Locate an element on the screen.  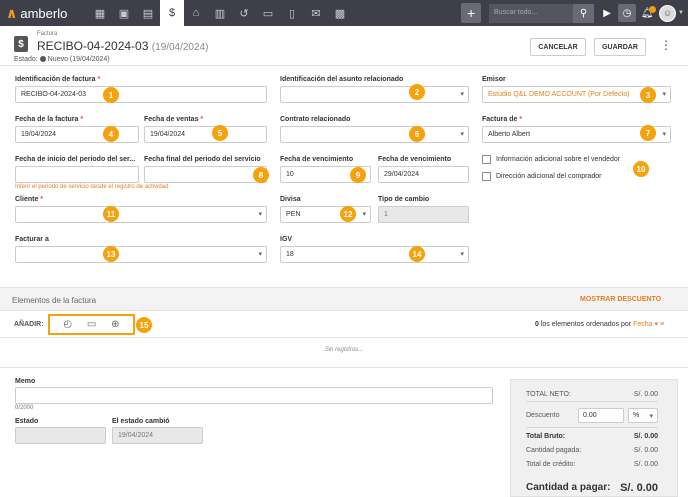
status-value: Nuevo (19/04/2024) is located at coordinates (78, 59).